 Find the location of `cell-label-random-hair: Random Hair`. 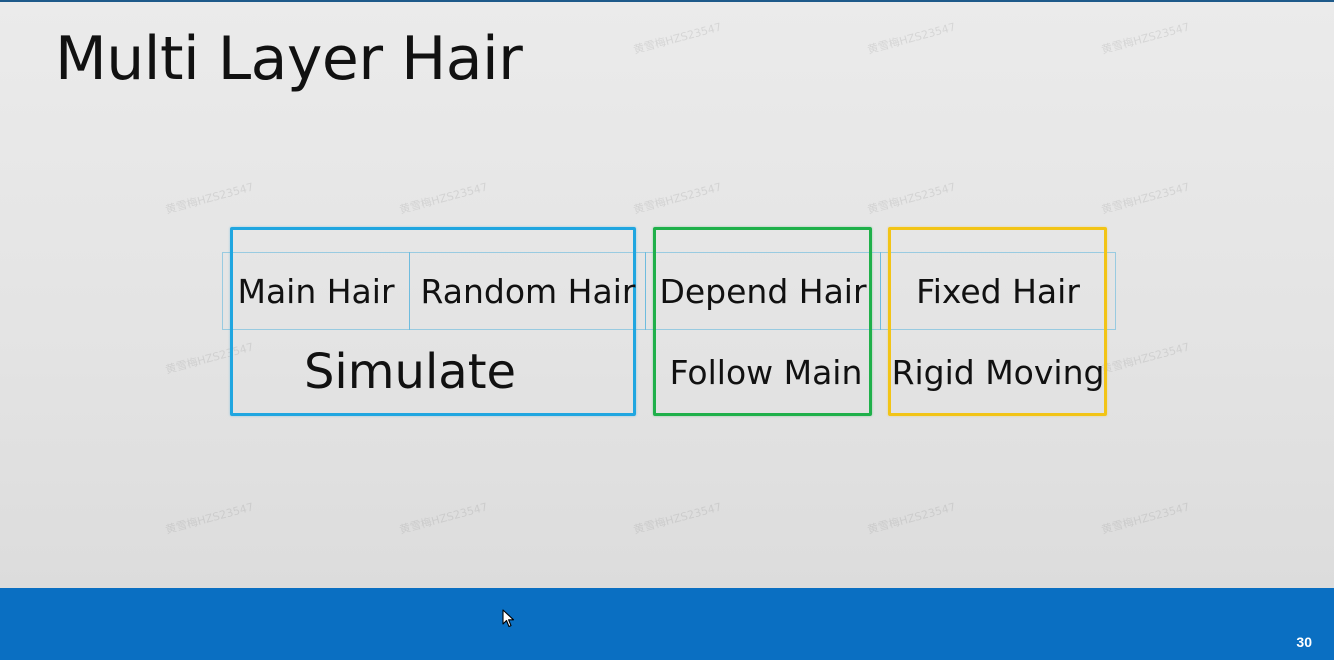

cell-label-random-hair: Random Hair is located at coordinates (528, 291).